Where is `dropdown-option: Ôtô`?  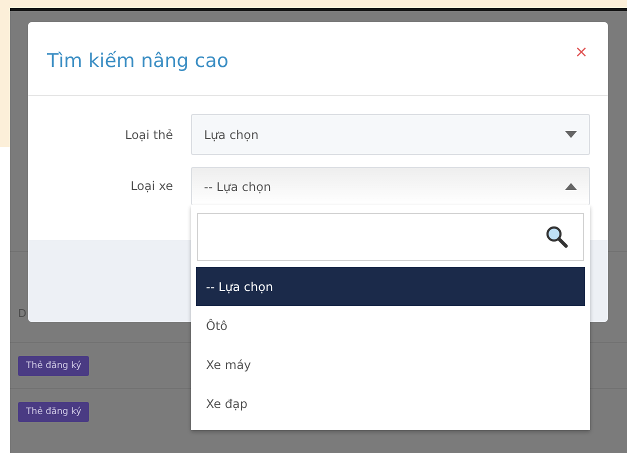
dropdown-option: Ôtô is located at coordinates (390, 325).